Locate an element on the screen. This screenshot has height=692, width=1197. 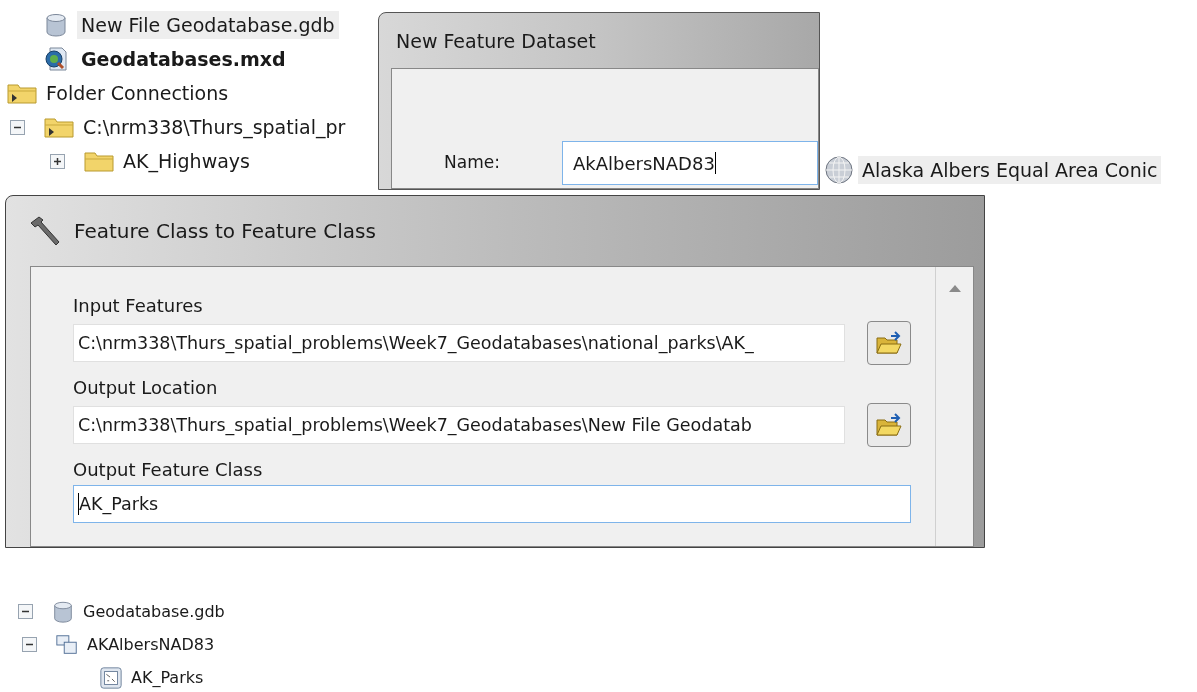
path-input: AK_Parks is located at coordinates (492, 504).